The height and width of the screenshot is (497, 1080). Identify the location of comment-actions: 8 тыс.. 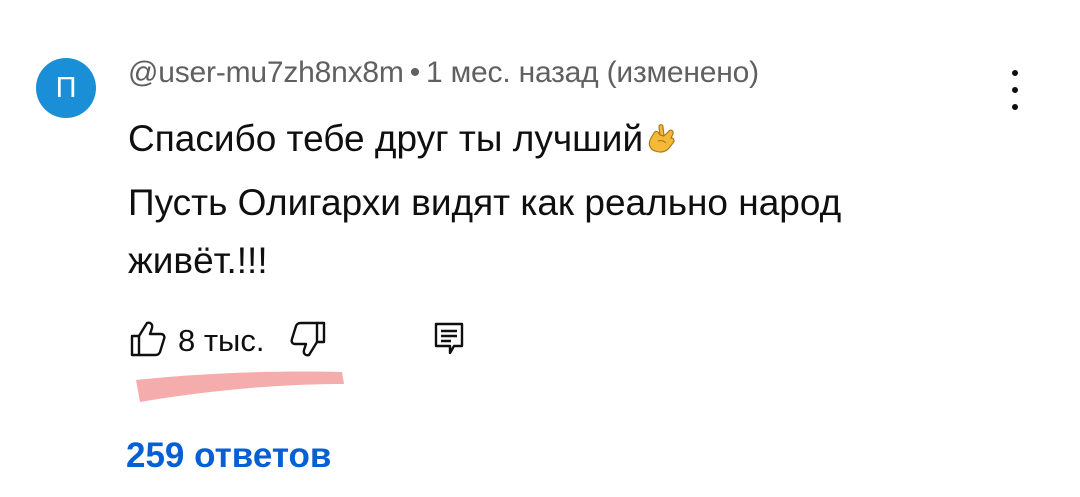
(228, 341).